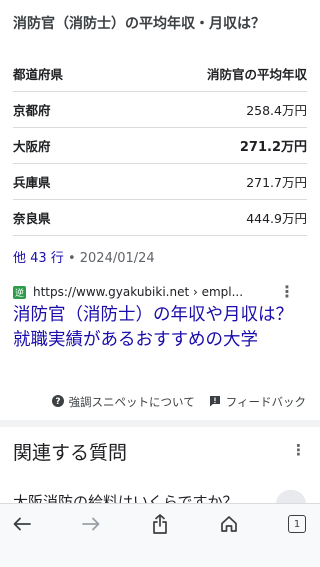 The height and width of the screenshot is (567, 320). I want to click on browser-bottom-toolbar: 1, so click(160, 535).